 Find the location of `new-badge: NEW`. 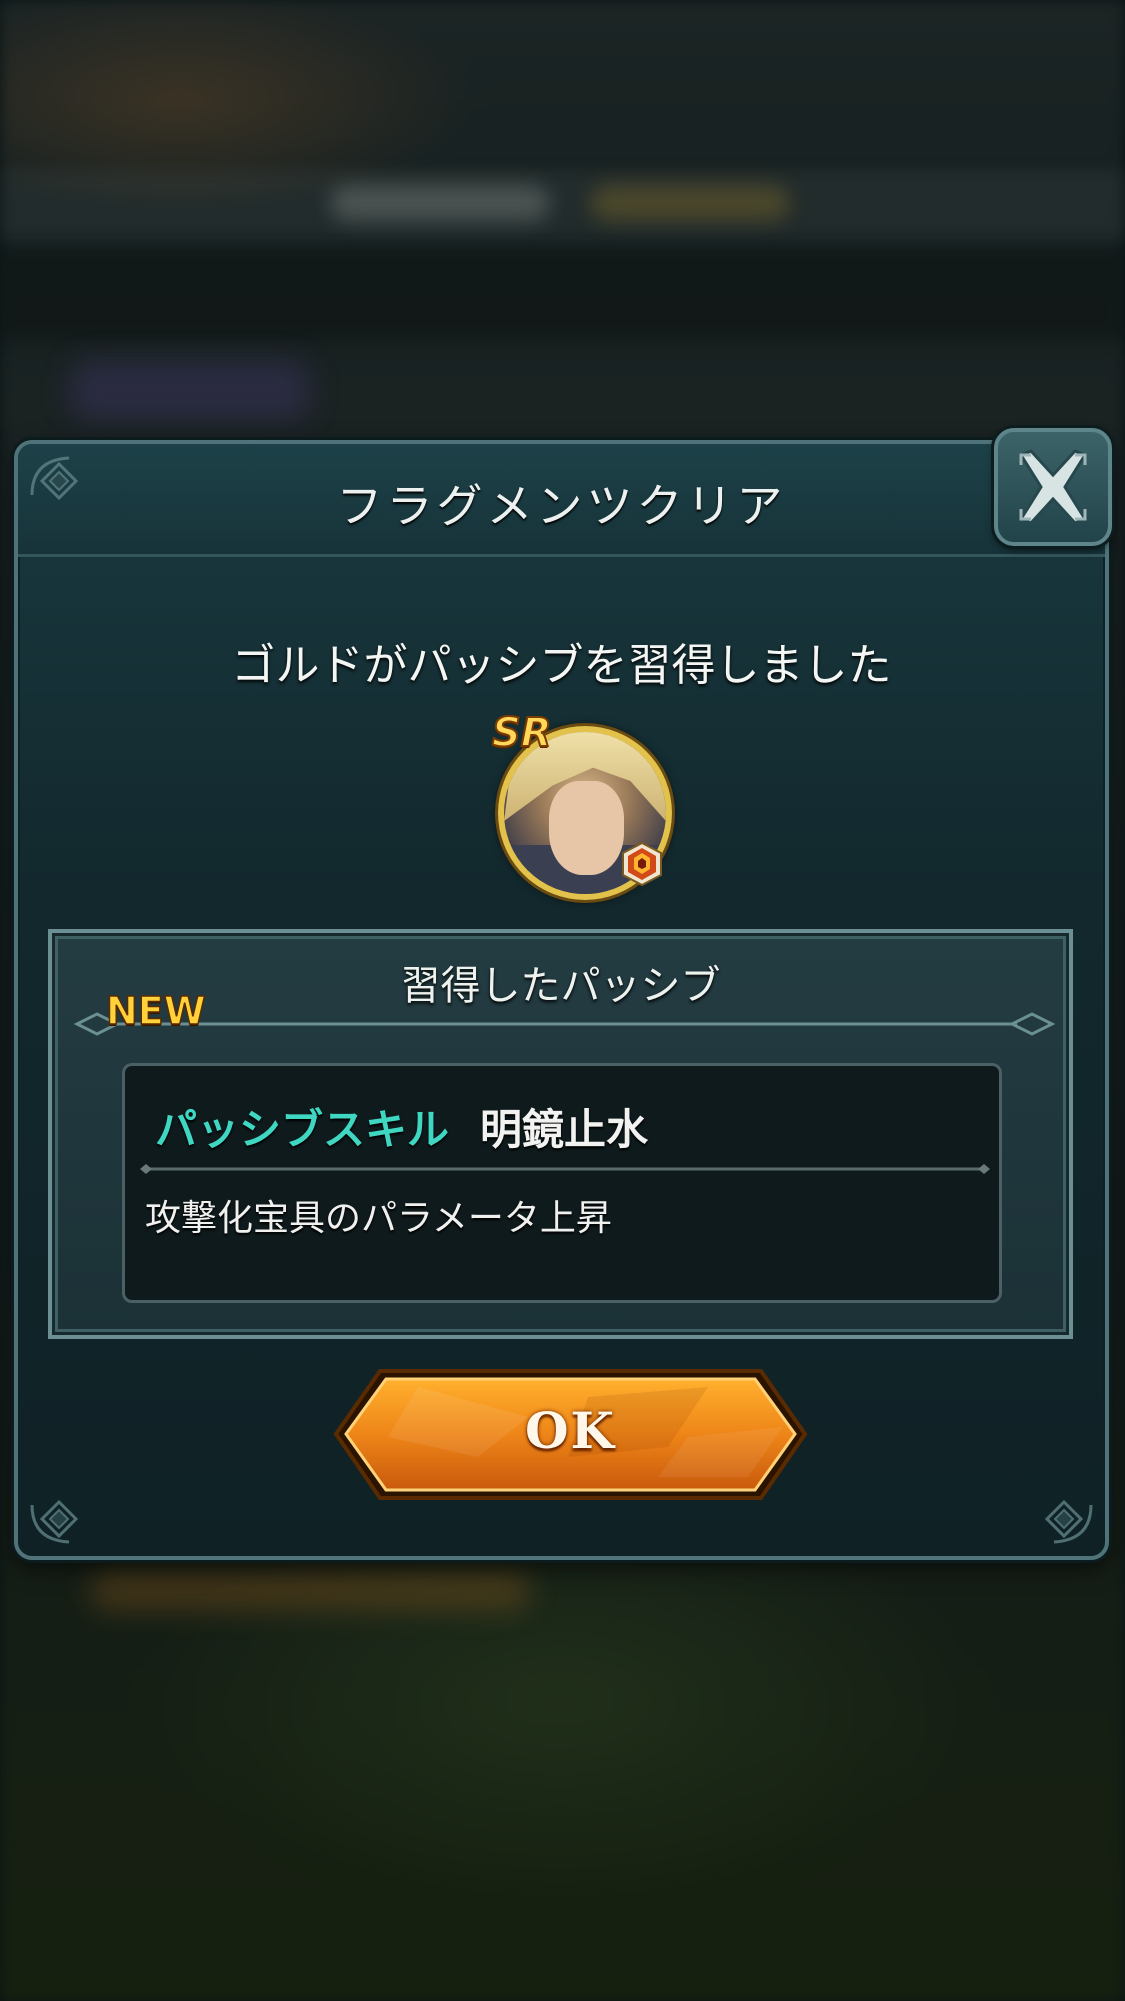

new-badge: NEW is located at coordinates (155, 1011).